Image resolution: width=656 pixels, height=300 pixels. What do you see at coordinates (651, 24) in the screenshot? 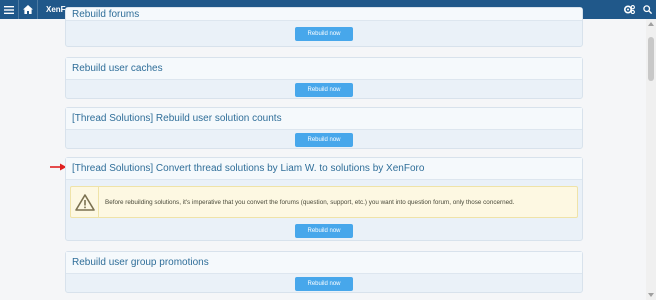
I see `scroll-up-arrow-icon` at bounding box center [651, 24].